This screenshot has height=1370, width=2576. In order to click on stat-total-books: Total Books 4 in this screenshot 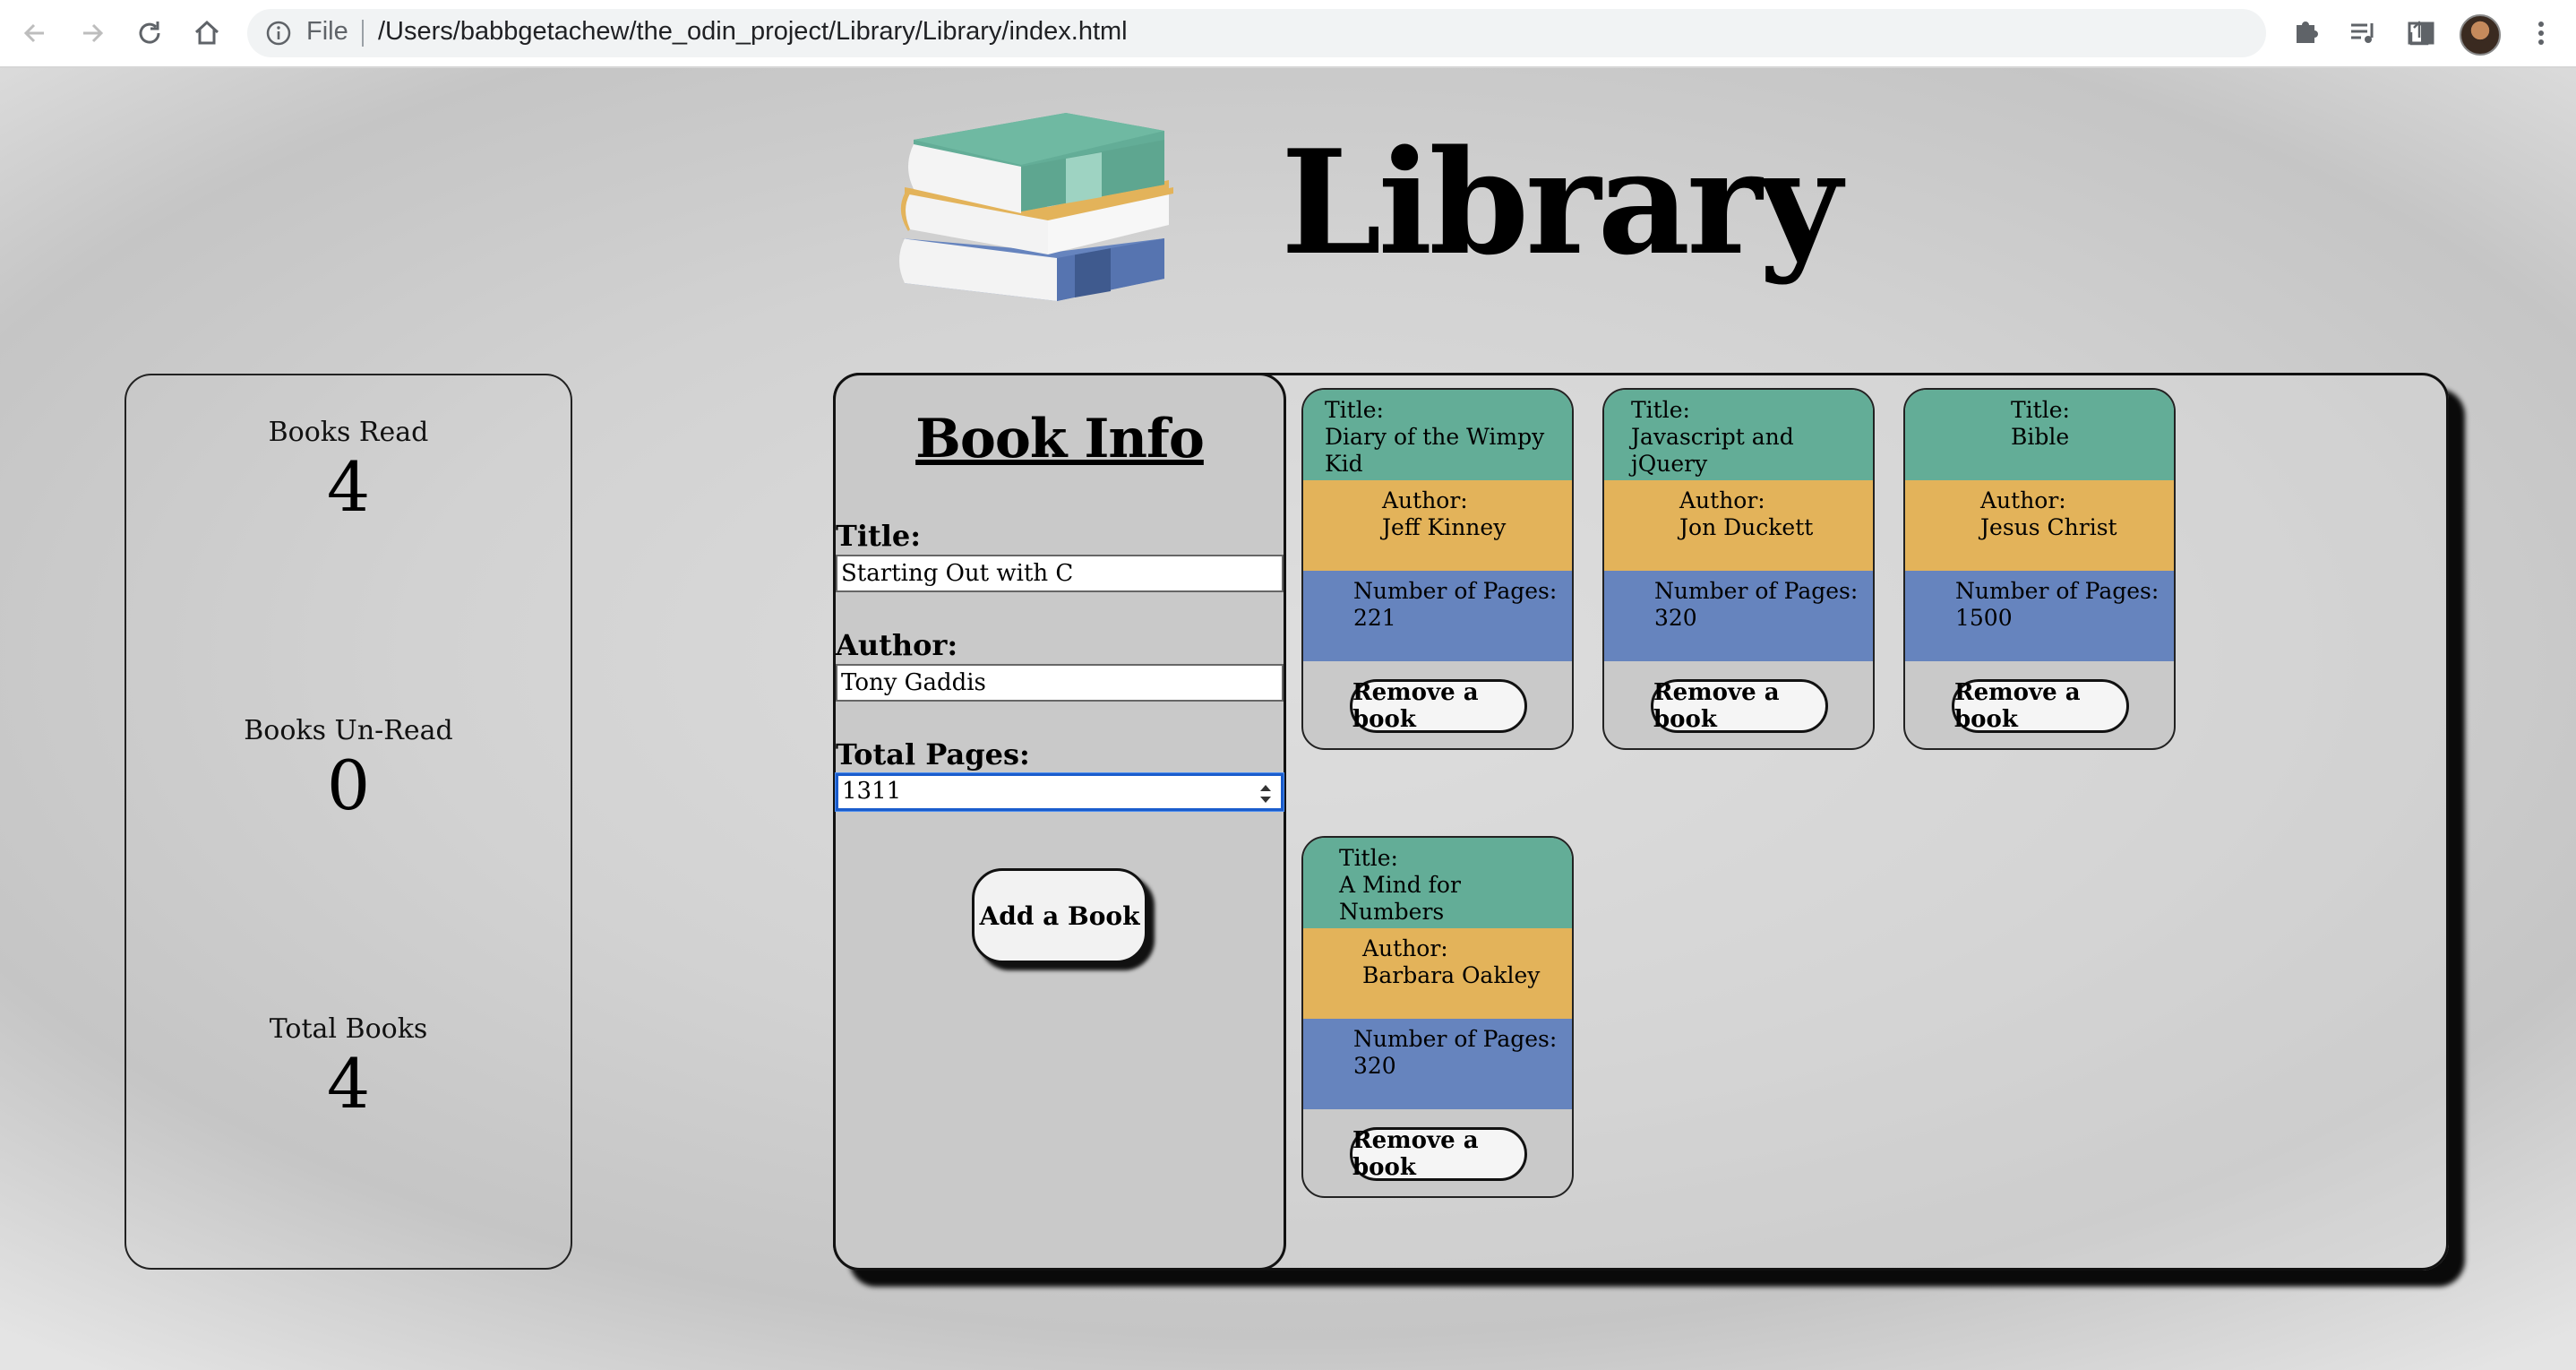, I will do `click(348, 1065)`.